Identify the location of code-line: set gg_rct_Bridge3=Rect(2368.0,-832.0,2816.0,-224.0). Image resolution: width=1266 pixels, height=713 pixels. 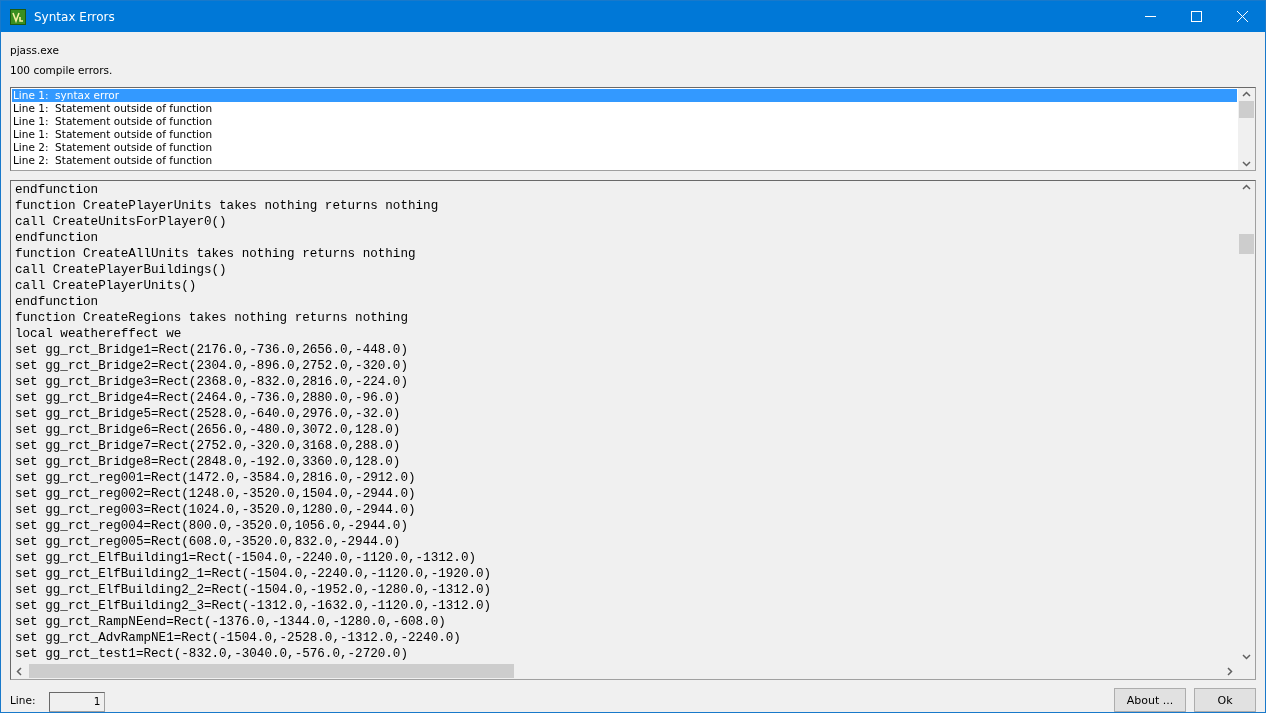
(212, 382).